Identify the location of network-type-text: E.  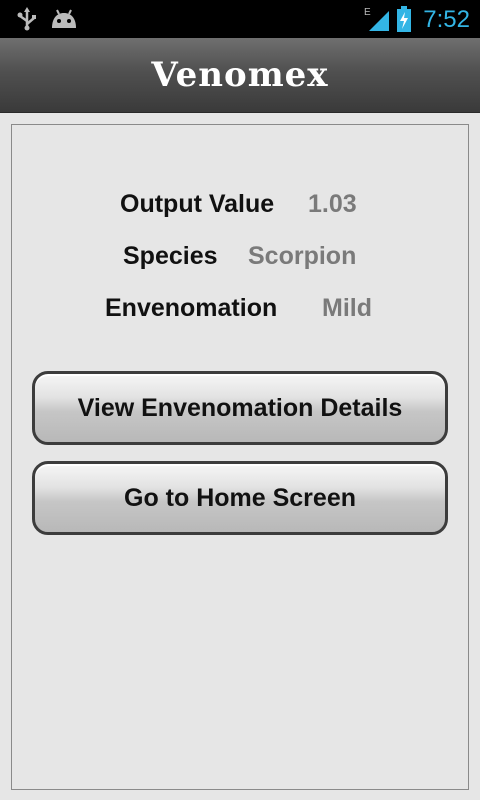
(367, 12).